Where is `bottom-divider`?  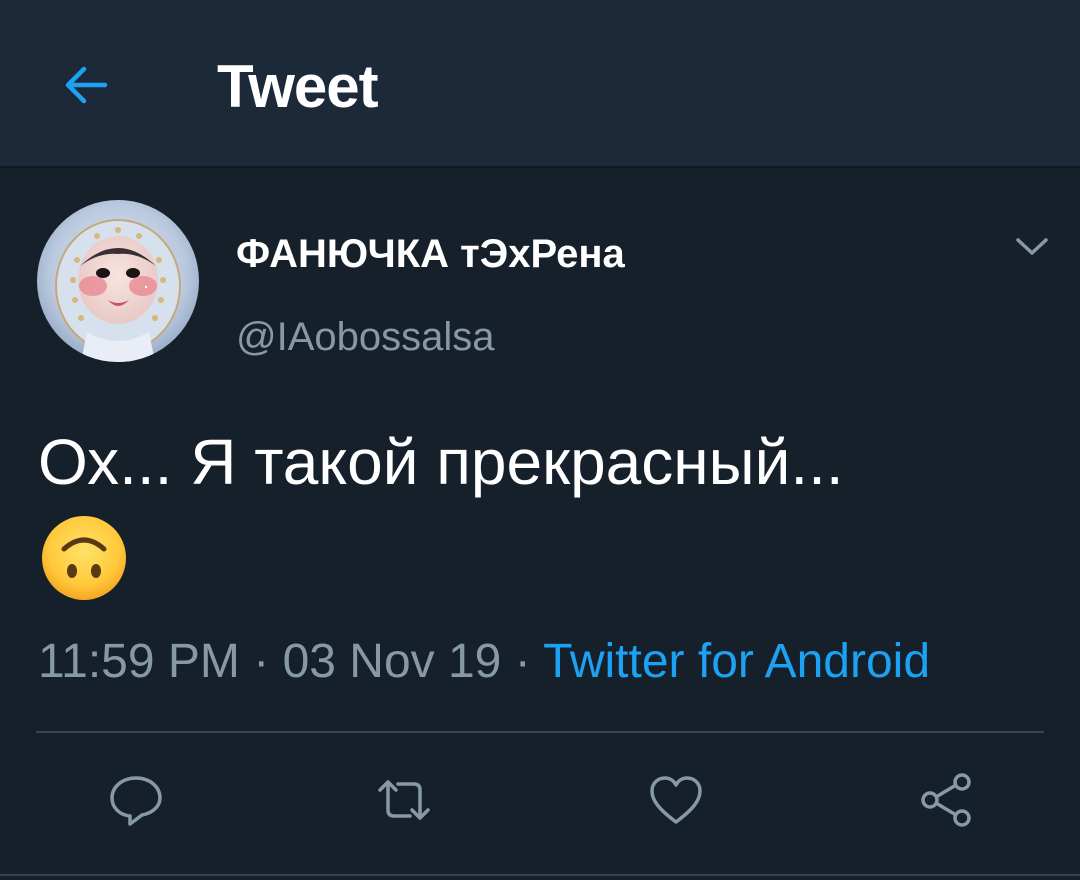
bottom-divider is located at coordinates (540, 875).